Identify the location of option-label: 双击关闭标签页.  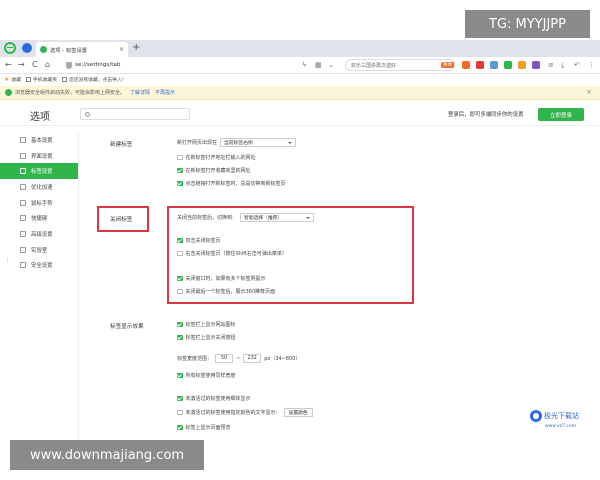
(203, 241).